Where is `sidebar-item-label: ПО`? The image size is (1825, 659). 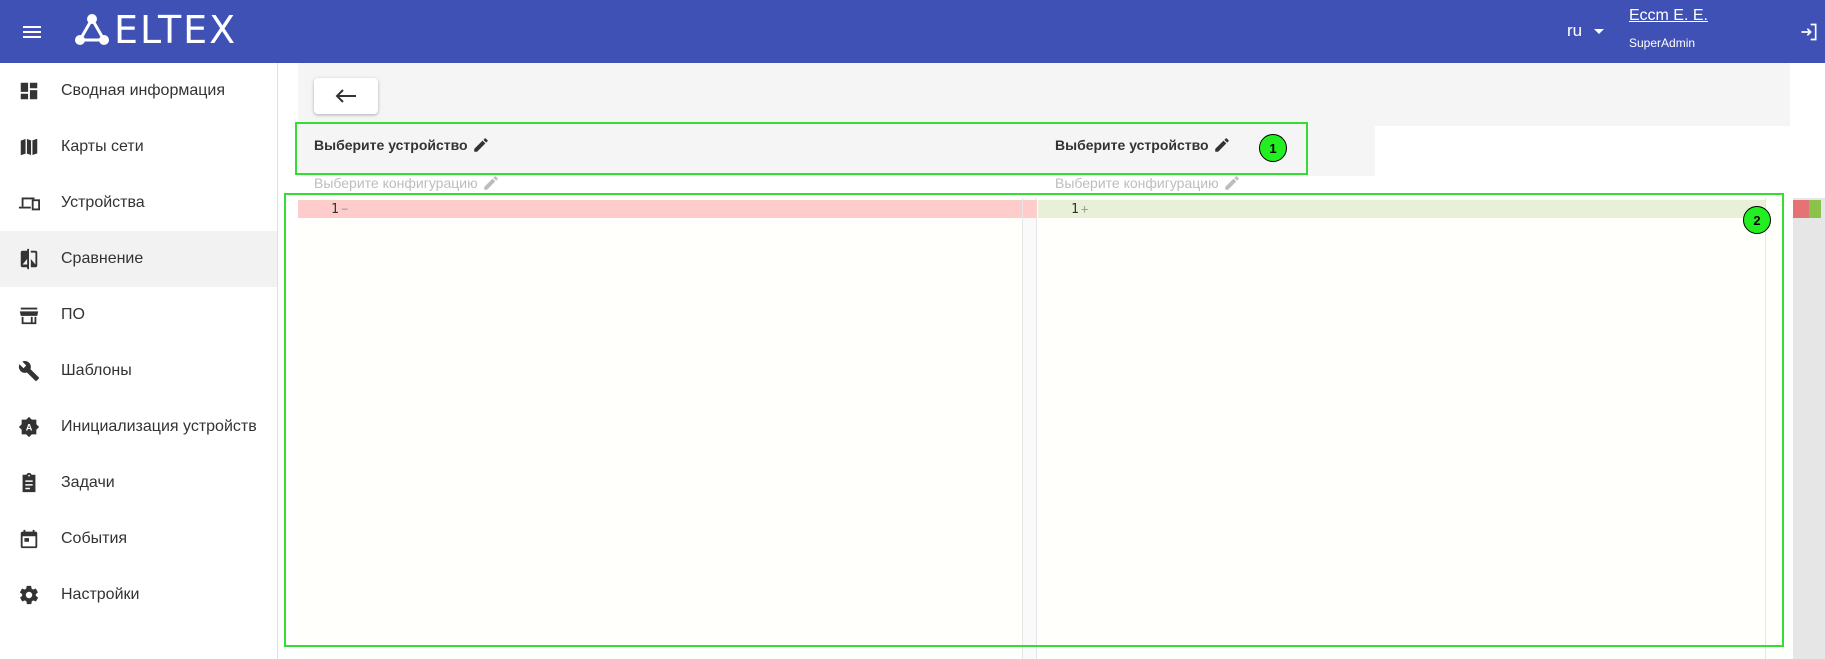
sidebar-item-label: ПО is located at coordinates (73, 314).